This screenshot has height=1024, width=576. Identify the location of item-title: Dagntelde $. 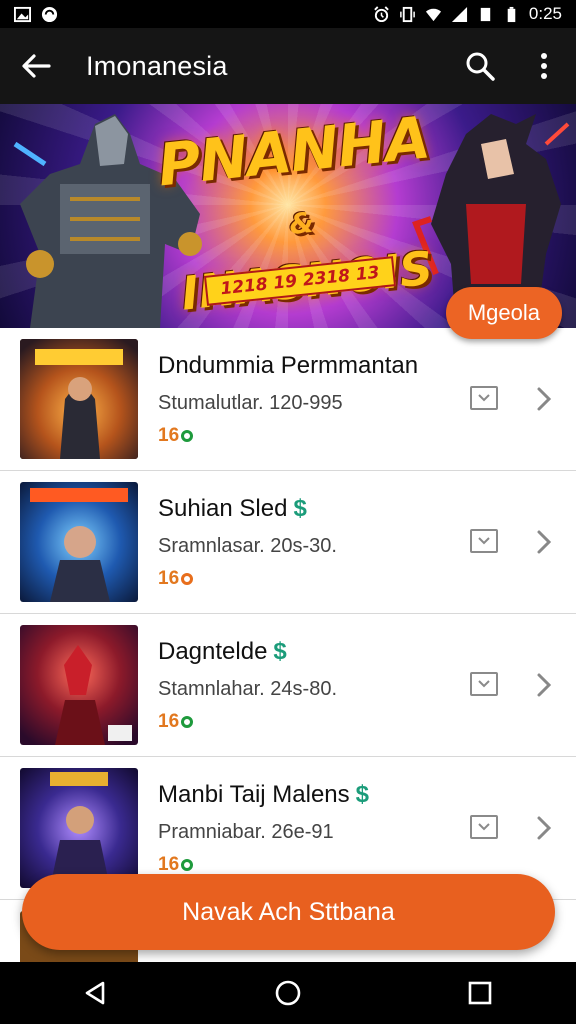
(222, 651).